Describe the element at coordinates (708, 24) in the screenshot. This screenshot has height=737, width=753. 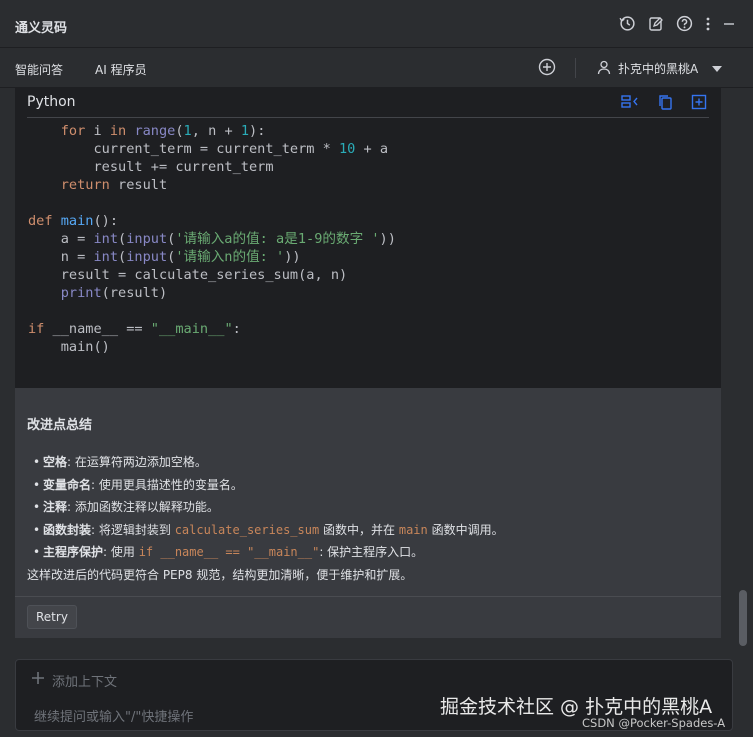
I see `more-vertical-icon` at that location.